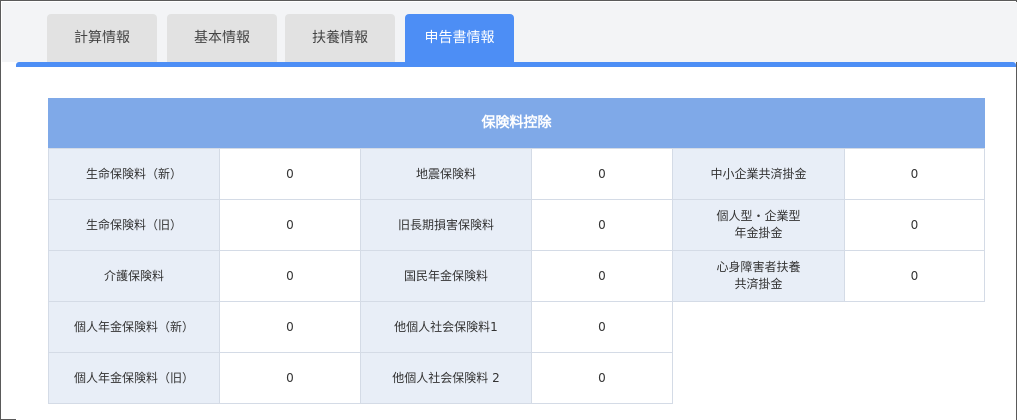 The width and height of the screenshot is (1017, 420). Describe the element at coordinates (290, 276) in the screenshot. I see `value-nursing-care-insurance: 0` at that location.